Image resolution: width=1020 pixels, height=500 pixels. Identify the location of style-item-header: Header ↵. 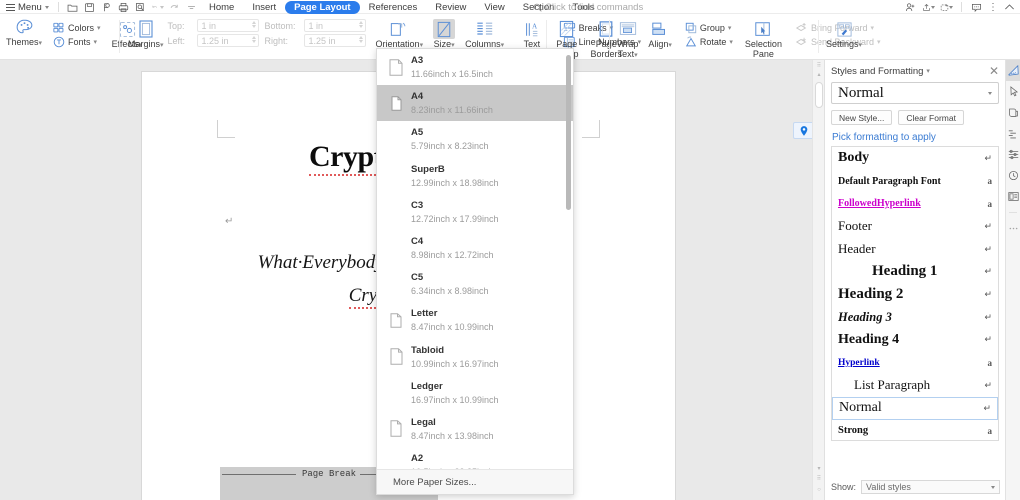
(915, 249).